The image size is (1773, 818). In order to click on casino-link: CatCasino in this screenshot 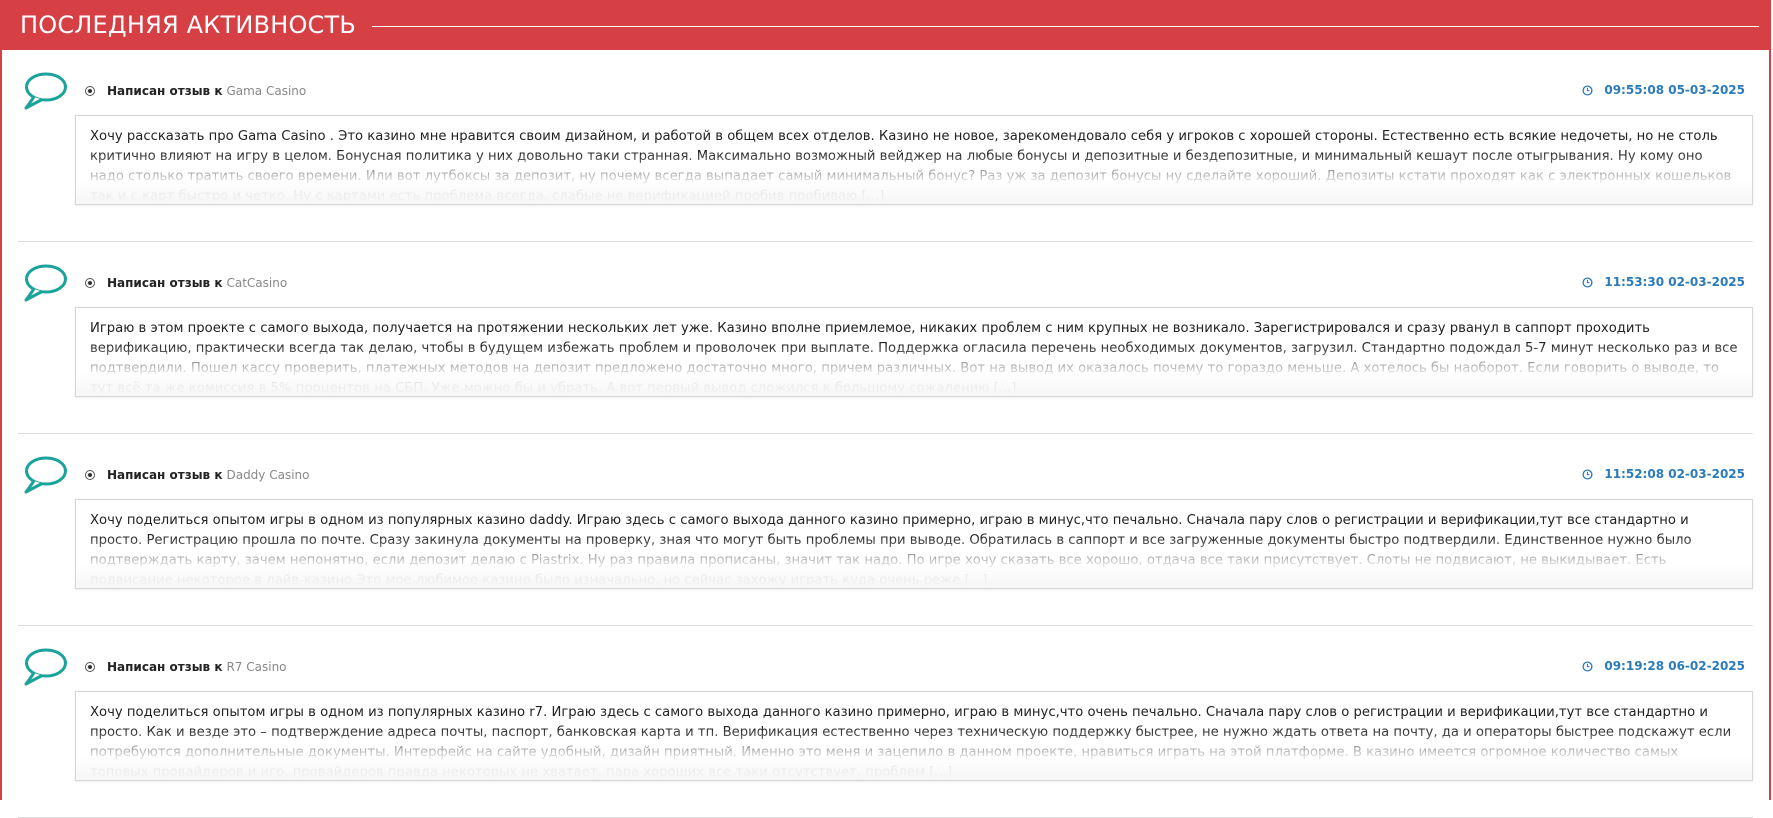, I will do `click(256, 283)`.